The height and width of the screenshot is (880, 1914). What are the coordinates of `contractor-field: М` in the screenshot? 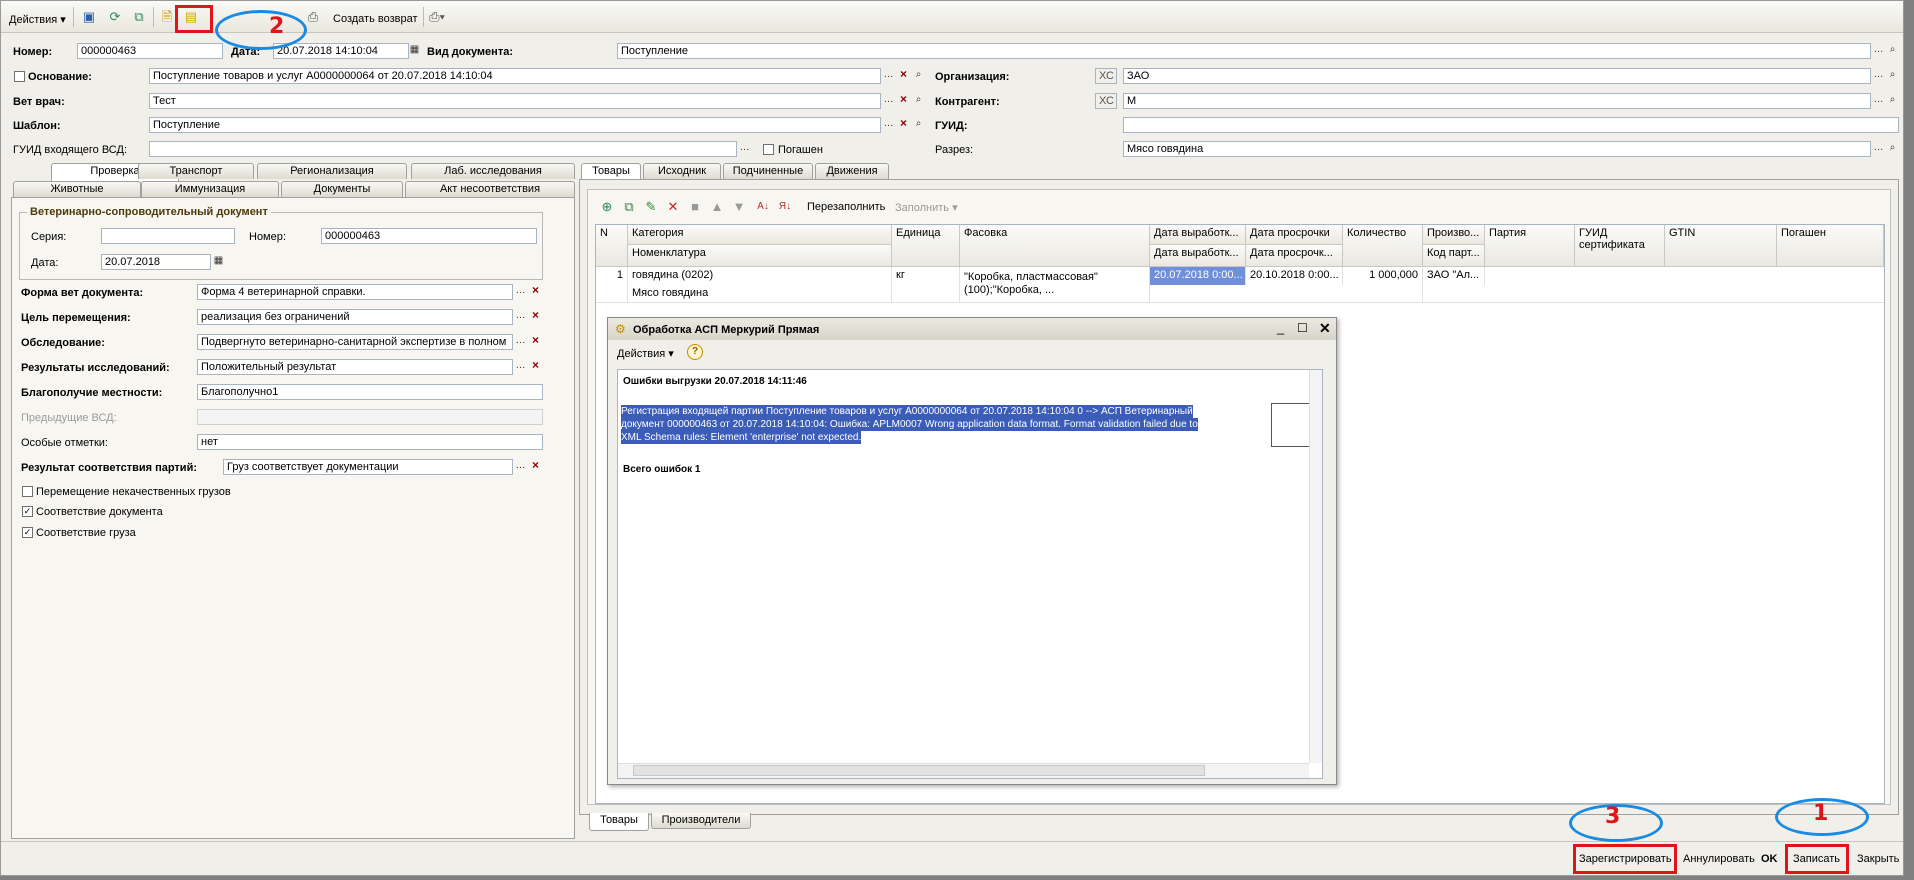 It's located at (1497, 101).